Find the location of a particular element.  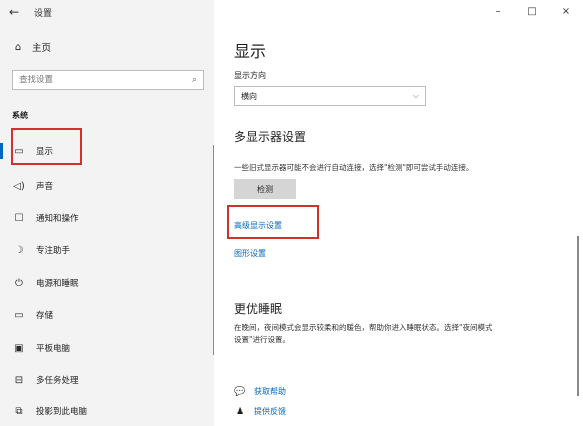

orientation-label: 显示方向 is located at coordinates (250, 75).